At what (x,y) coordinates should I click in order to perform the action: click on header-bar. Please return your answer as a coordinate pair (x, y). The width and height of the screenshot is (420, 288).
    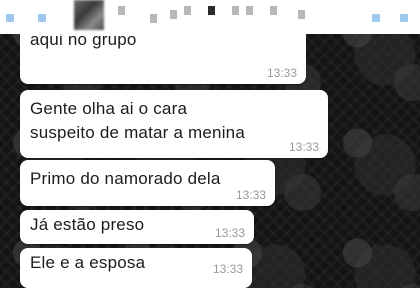
    Looking at the image, I should click on (210, 17).